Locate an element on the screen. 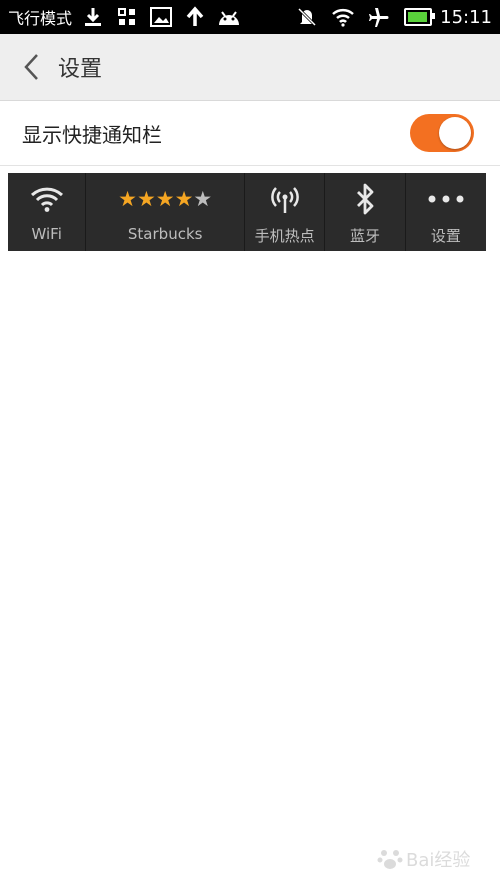 Image resolution: width=500 pixels, height=889 pixels. image-icon is located at coordinates (161, 17).